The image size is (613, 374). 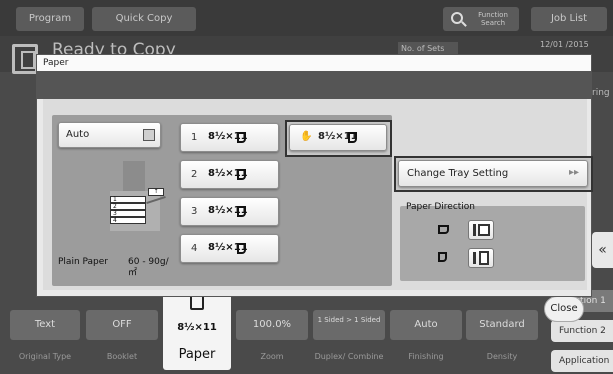 What do you see at coordinates (128, 213) in the screenshot?
I see `illustration-slot-3: 3` at bounding box center [128, 213].